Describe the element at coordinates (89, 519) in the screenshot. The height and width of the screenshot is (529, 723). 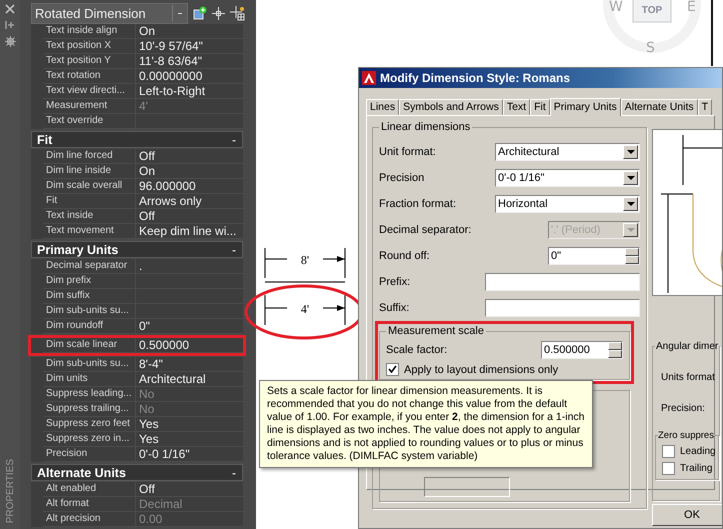
I see `property-label: Alt precision` at that location.